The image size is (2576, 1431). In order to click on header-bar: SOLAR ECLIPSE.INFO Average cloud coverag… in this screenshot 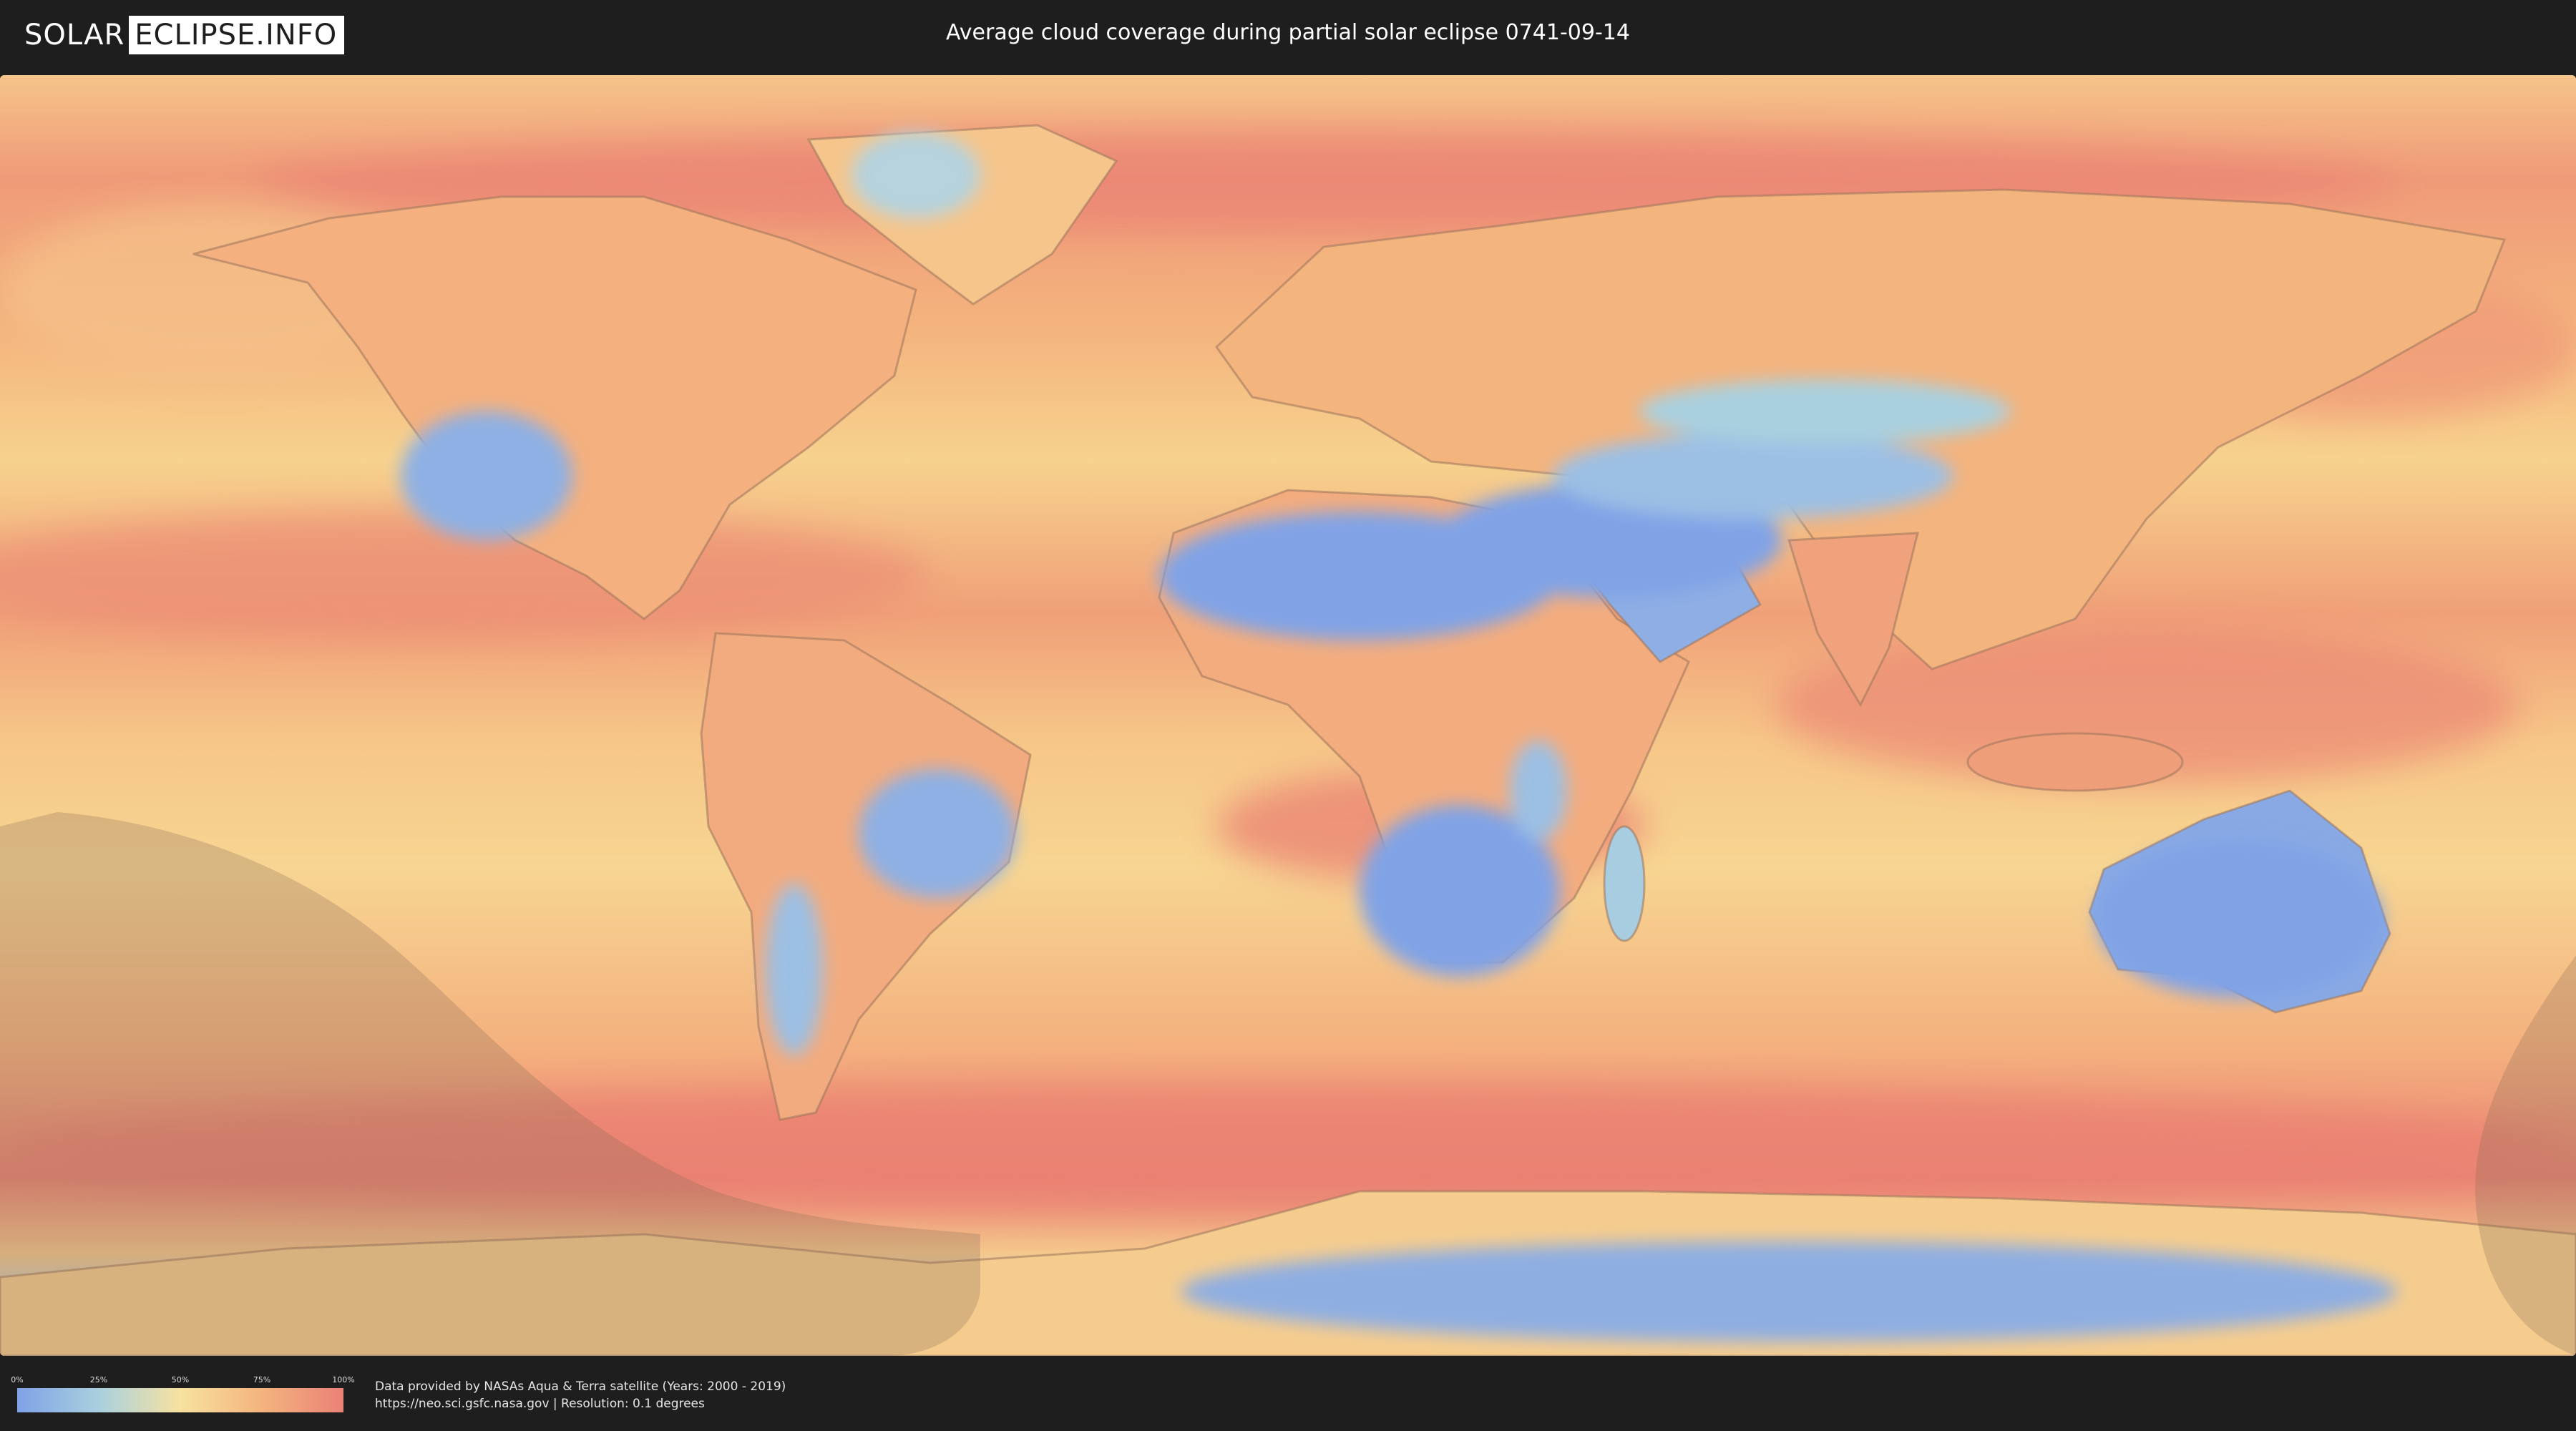, I will do `click(1288, 36)`.